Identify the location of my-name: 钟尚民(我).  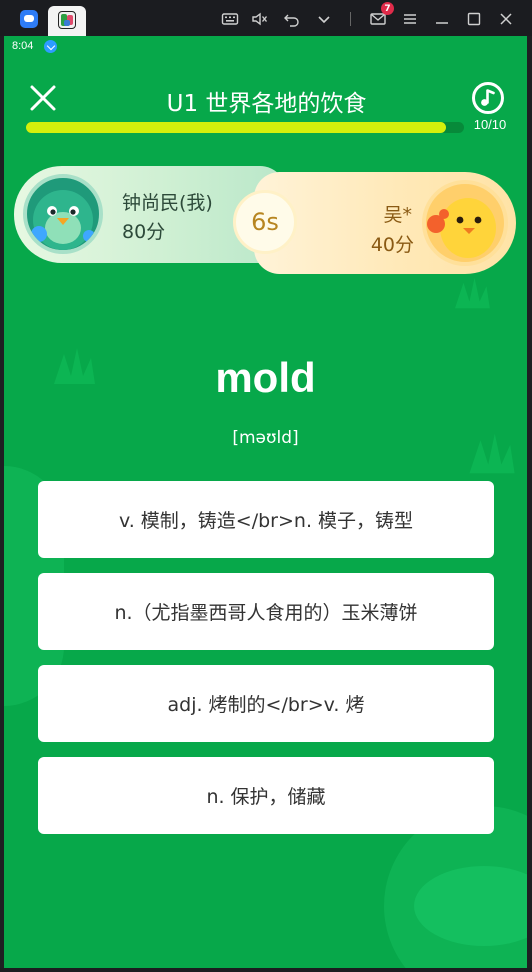
(167, 203).